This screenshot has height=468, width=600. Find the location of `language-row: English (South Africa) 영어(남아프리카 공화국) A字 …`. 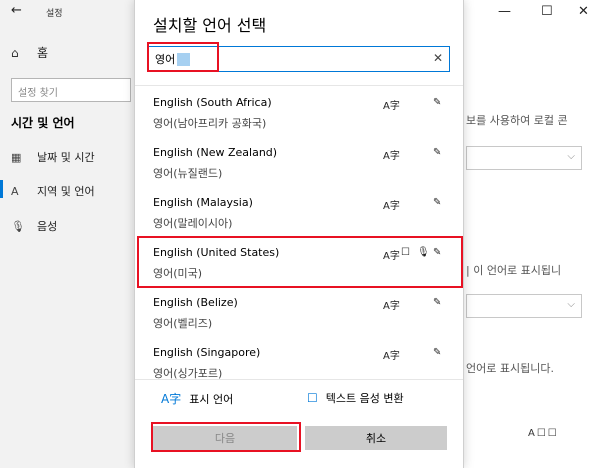

language-row: English (South Africa) 영어(남아프리카 공화국) A字 … is located at coordinates (299, 111).